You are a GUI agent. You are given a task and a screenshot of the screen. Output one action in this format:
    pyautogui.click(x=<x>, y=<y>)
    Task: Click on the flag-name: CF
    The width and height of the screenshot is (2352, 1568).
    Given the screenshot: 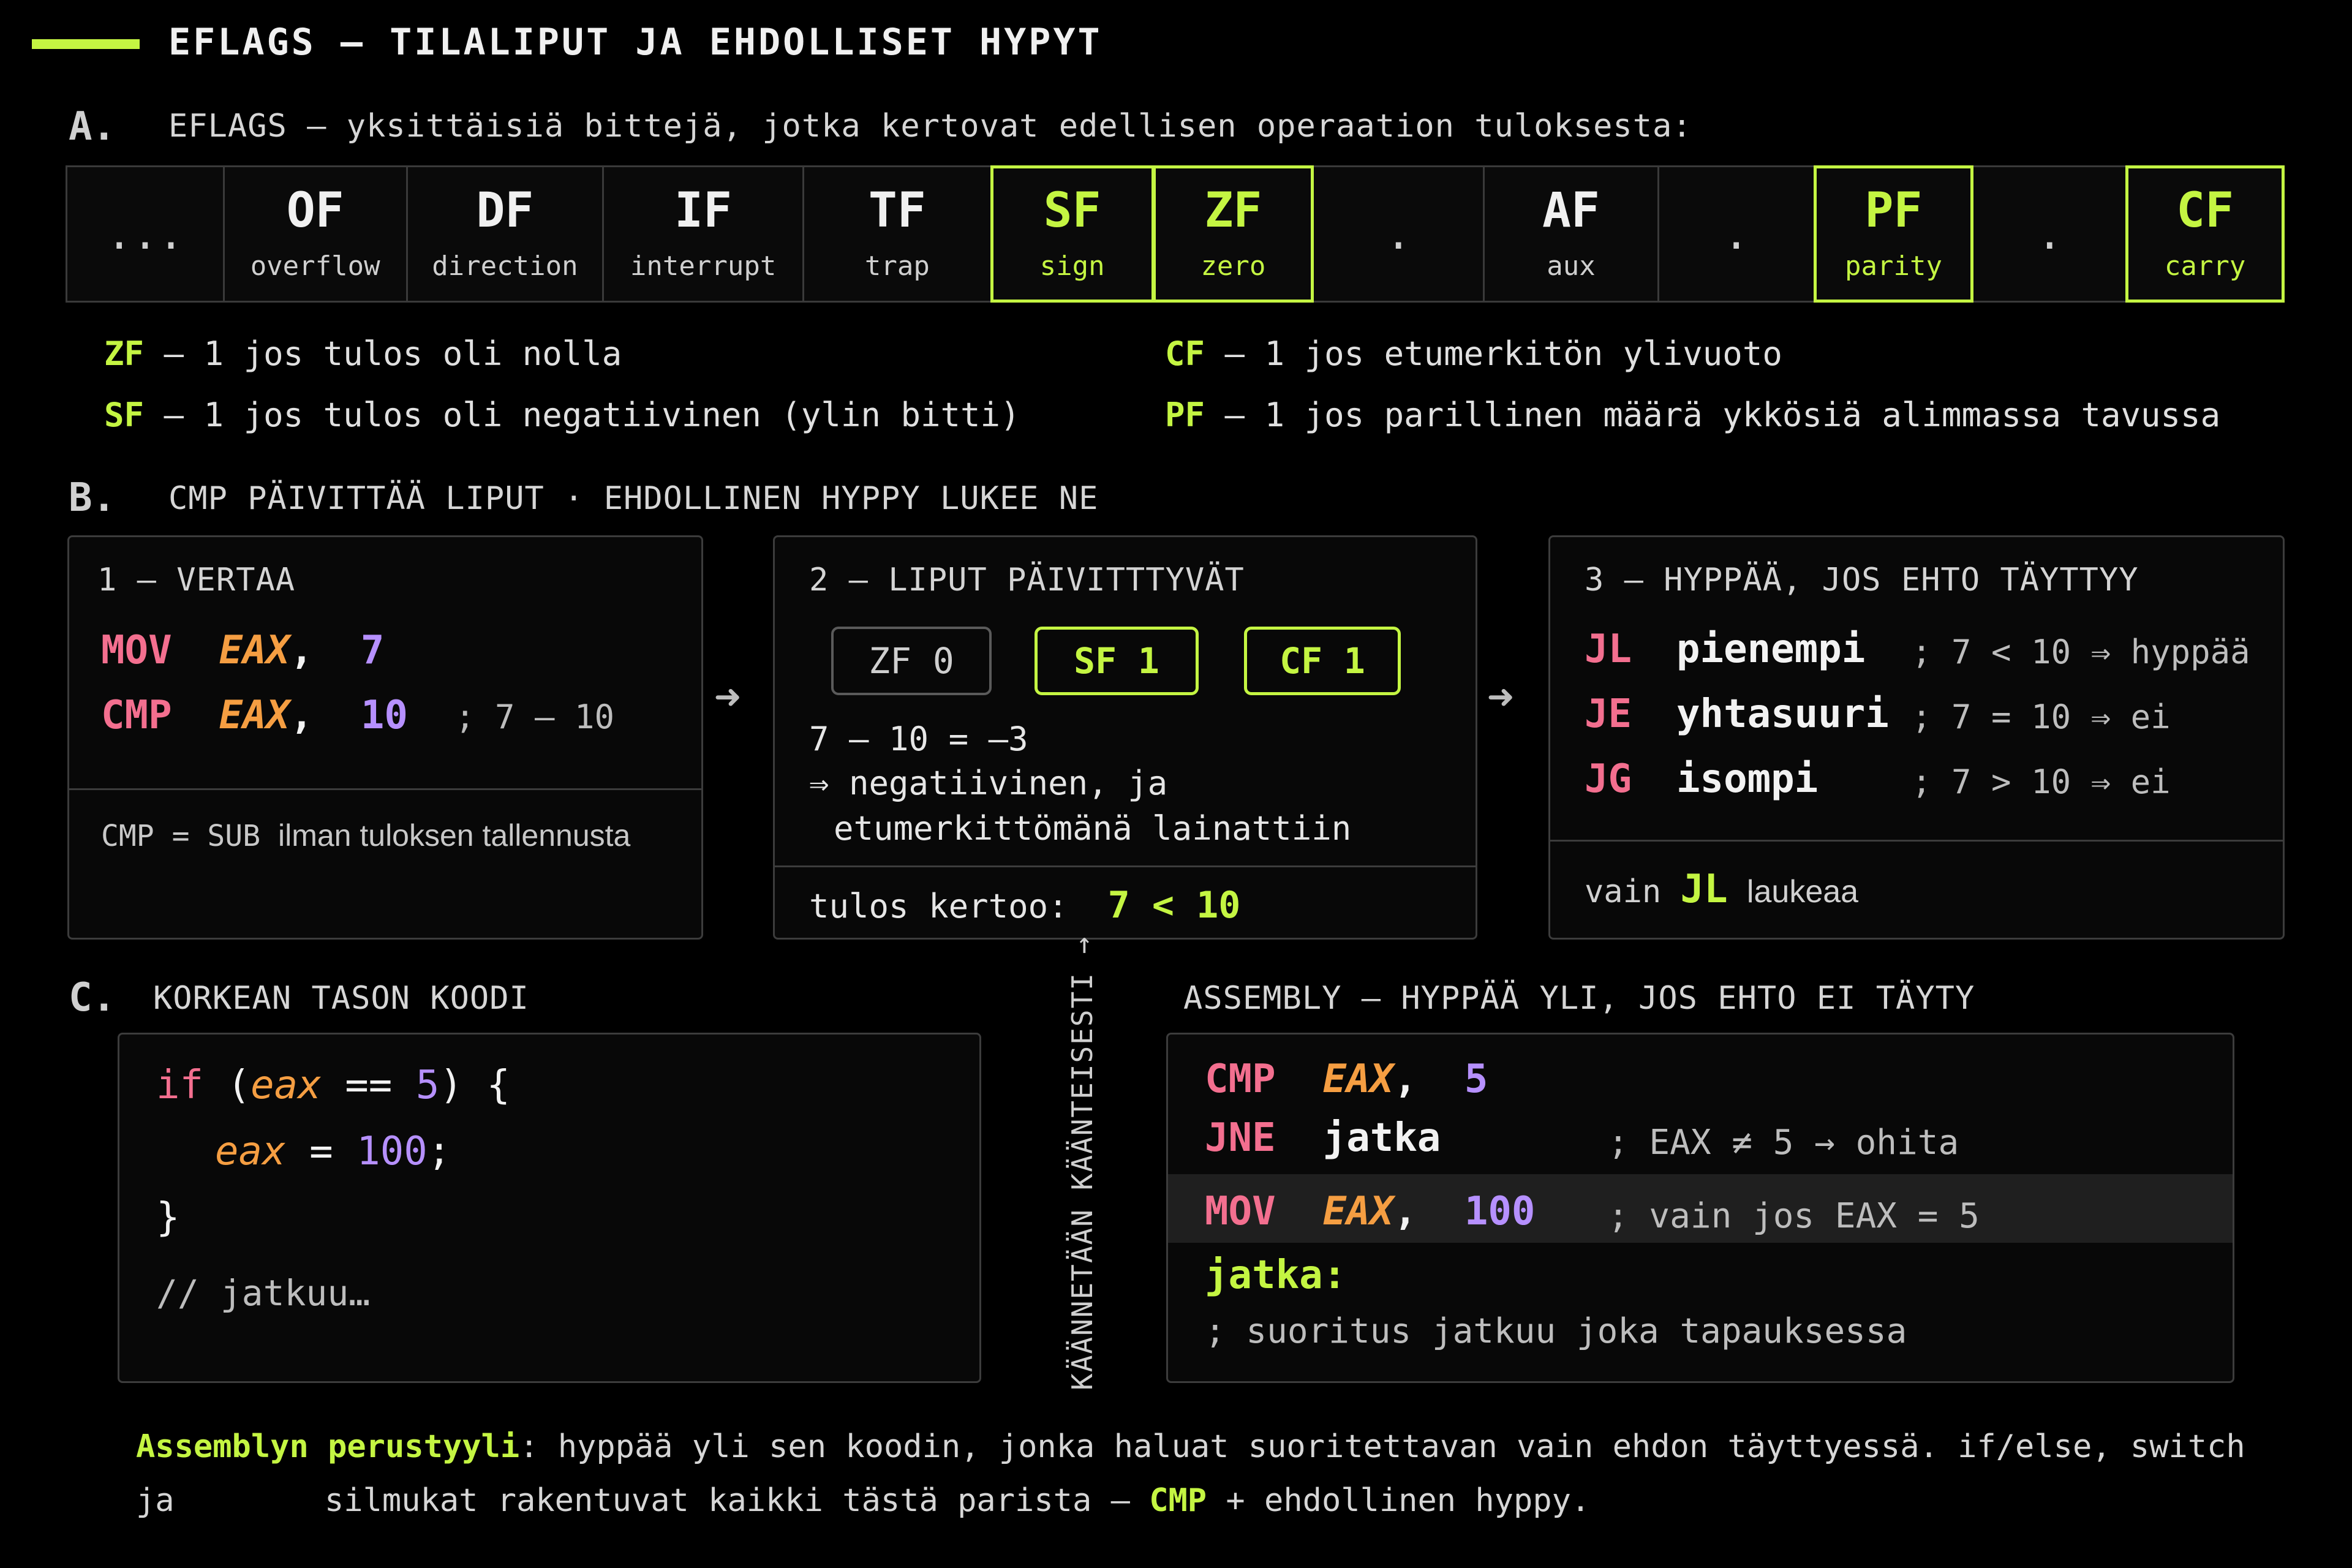 What is the action you would take?
    pyautogui.click(x=2205, y=211)
    